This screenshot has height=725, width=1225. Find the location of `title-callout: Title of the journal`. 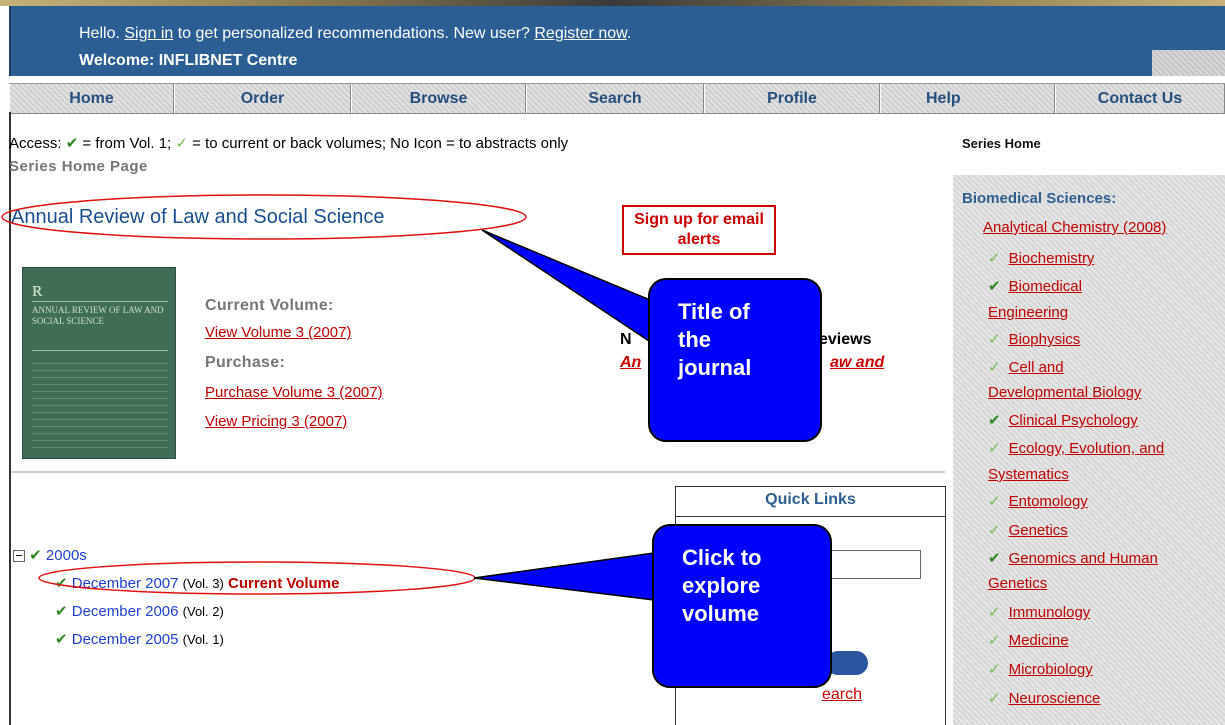

title-callout: Title of the journal is located at coordinates (735, 360).